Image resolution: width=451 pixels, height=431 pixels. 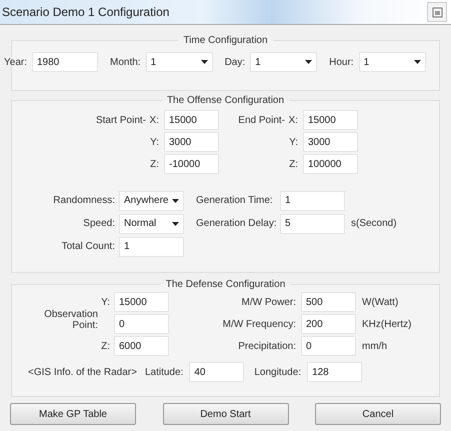 I want to click on window-button, so click(x=437, y=12).